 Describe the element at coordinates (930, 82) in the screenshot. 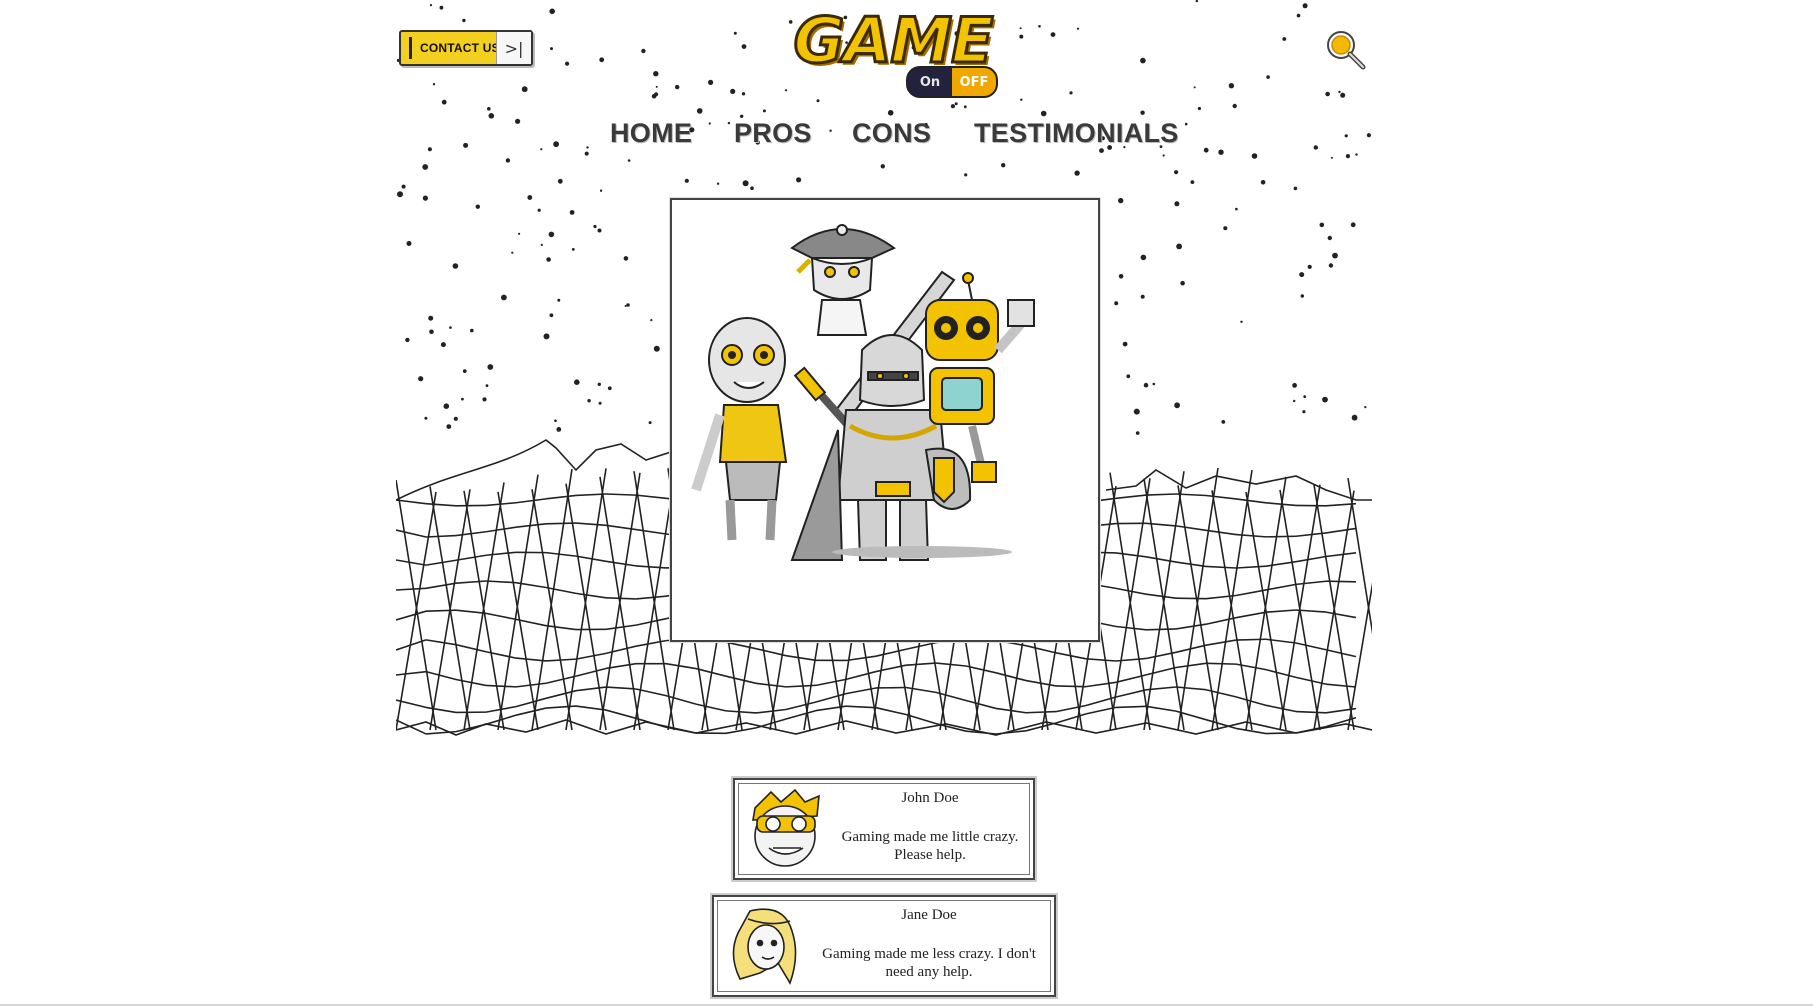

I see `logo-toggle-on: On` at that location.